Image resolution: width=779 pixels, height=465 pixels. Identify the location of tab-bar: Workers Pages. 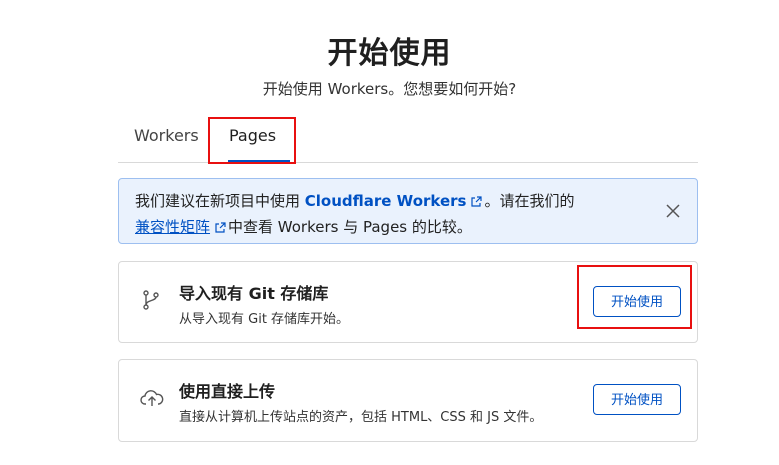
(408, 141).